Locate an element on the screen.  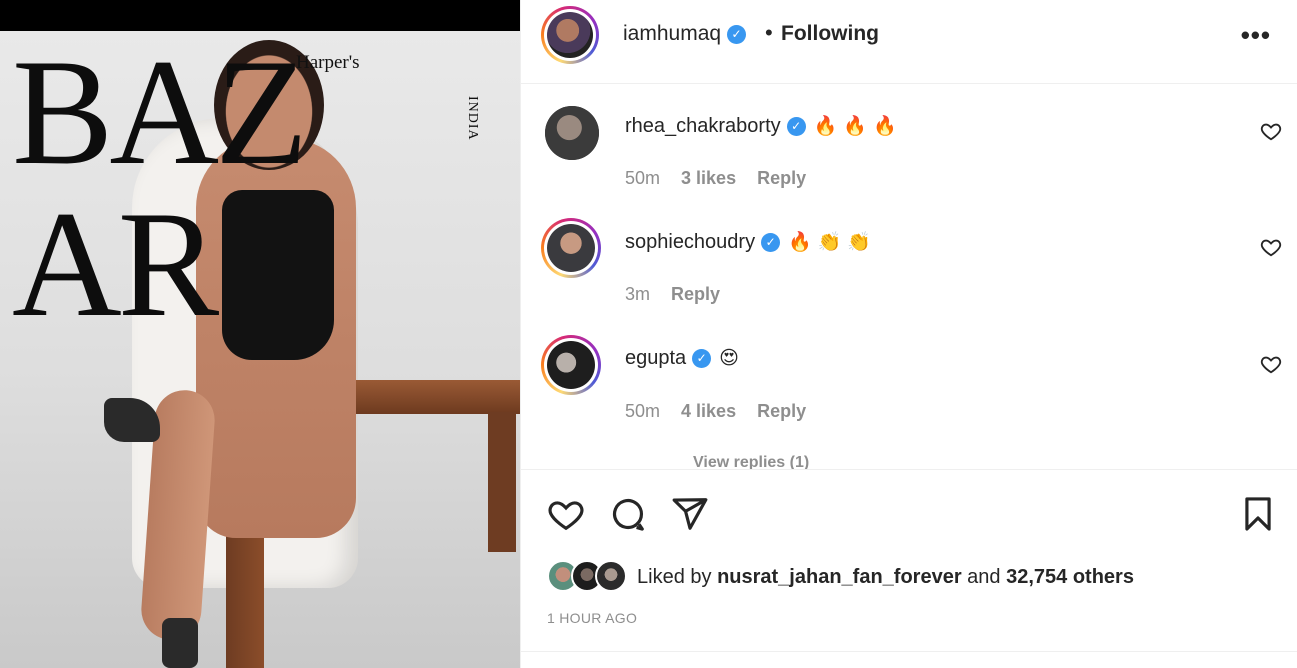
heart-icon is located at coordinates (566, 514).